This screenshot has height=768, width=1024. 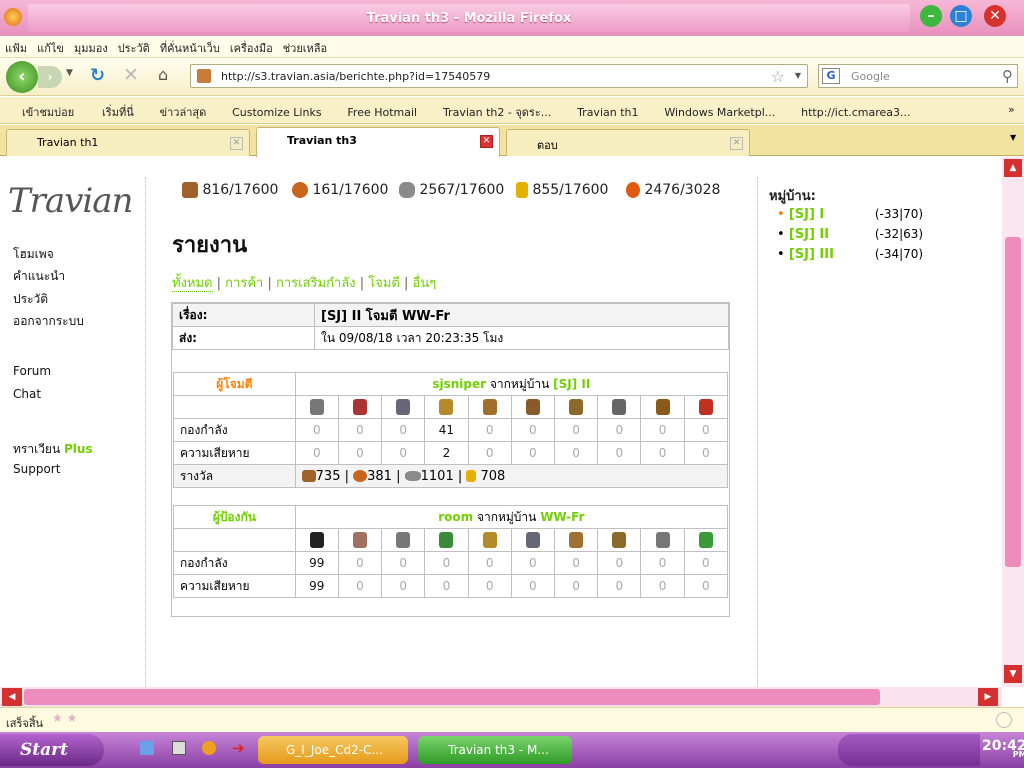 I want to click on horizontal-scroll-thumb, so click(x=452, y=697).